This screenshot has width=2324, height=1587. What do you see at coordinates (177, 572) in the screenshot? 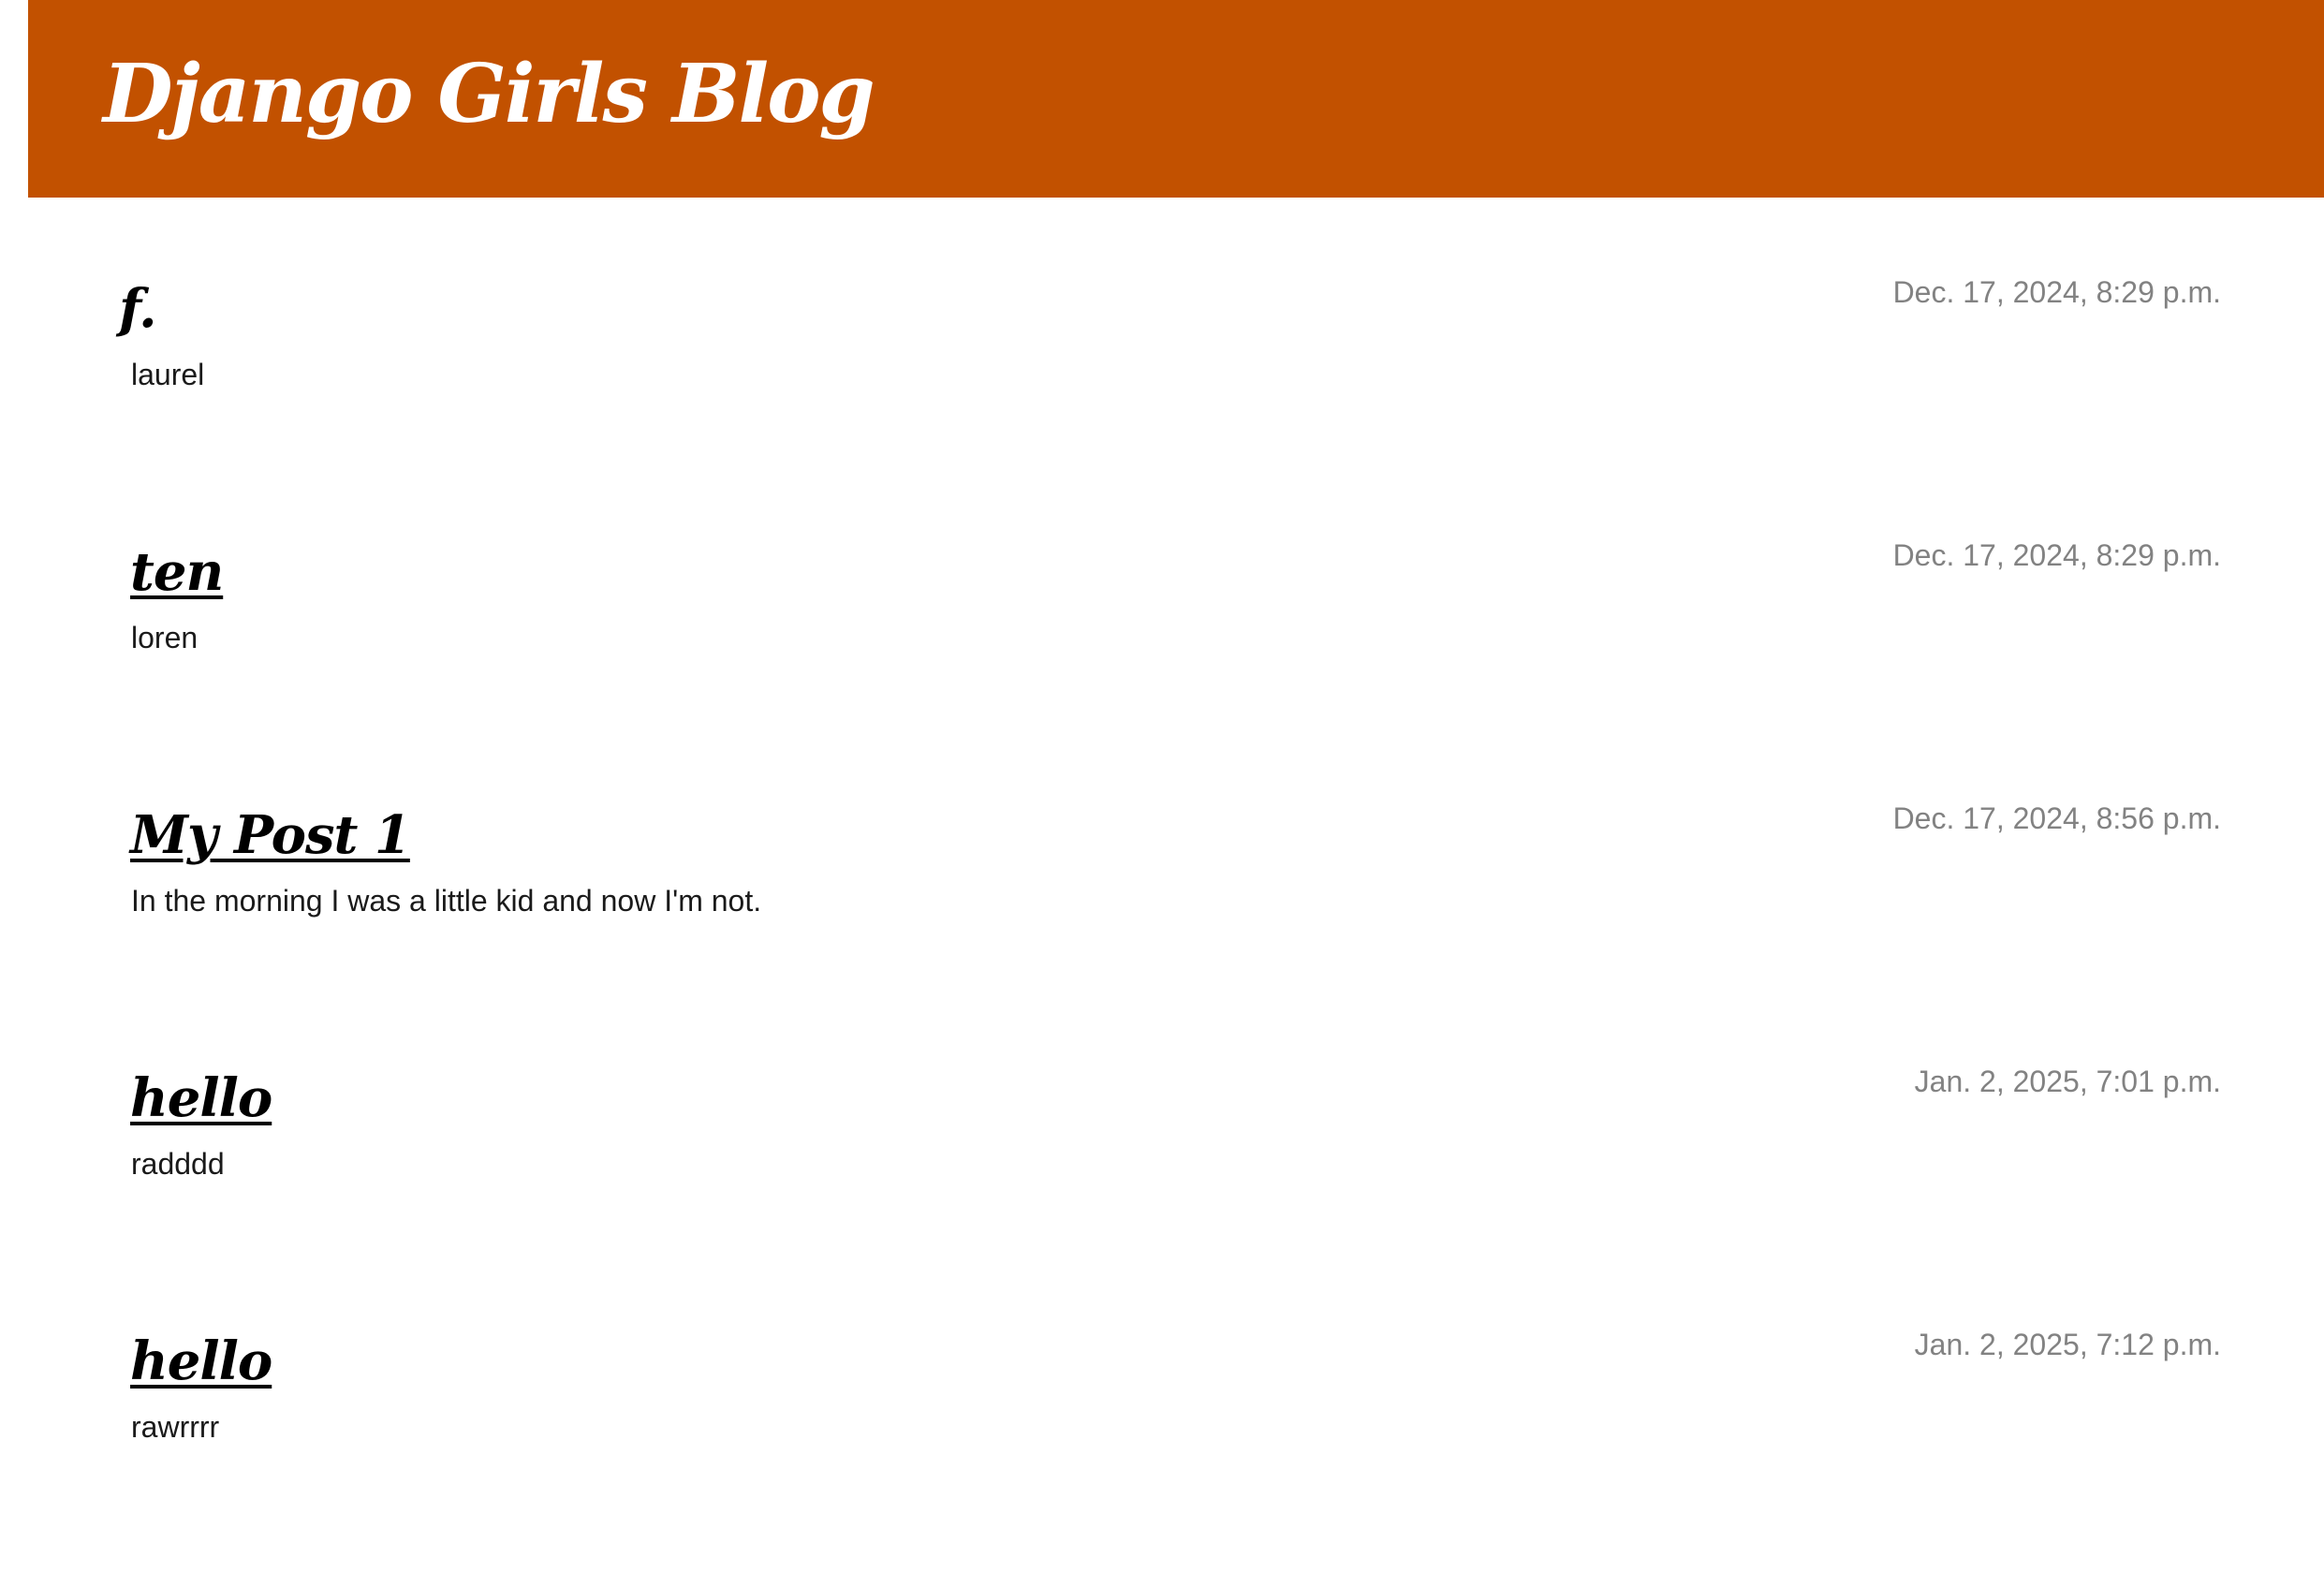
I see `post-title-link: ten` at bounding box center [177, 572].